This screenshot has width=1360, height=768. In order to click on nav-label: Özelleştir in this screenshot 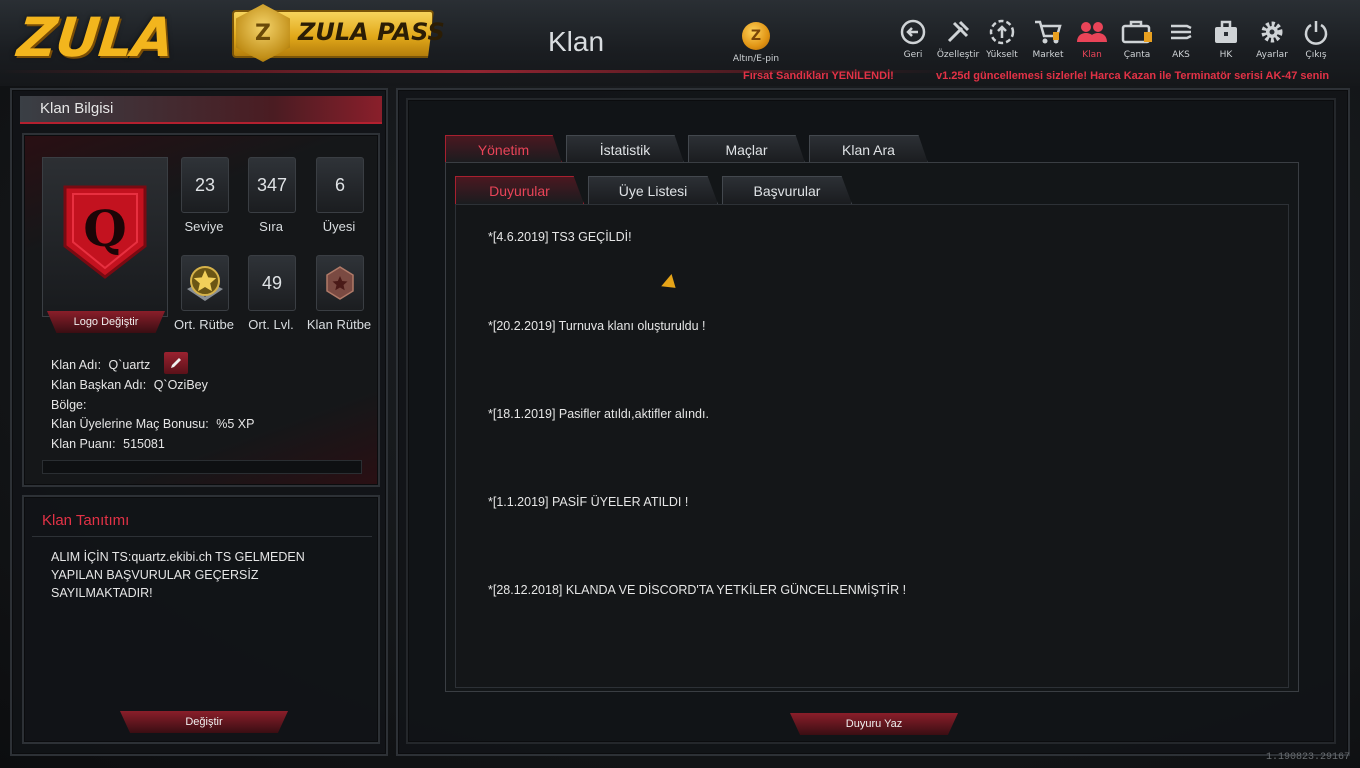, I will do `click(958, 55)`.